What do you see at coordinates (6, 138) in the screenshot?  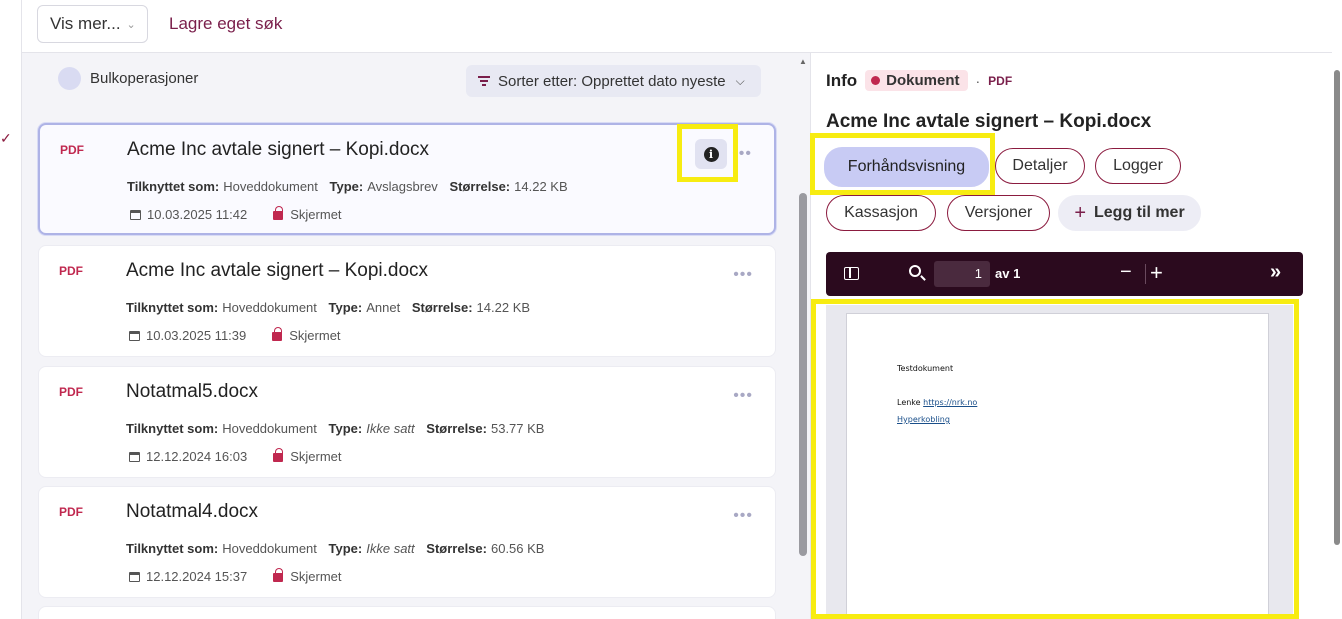 I see `check-icon: ✓` at bounding box center [6, 138].